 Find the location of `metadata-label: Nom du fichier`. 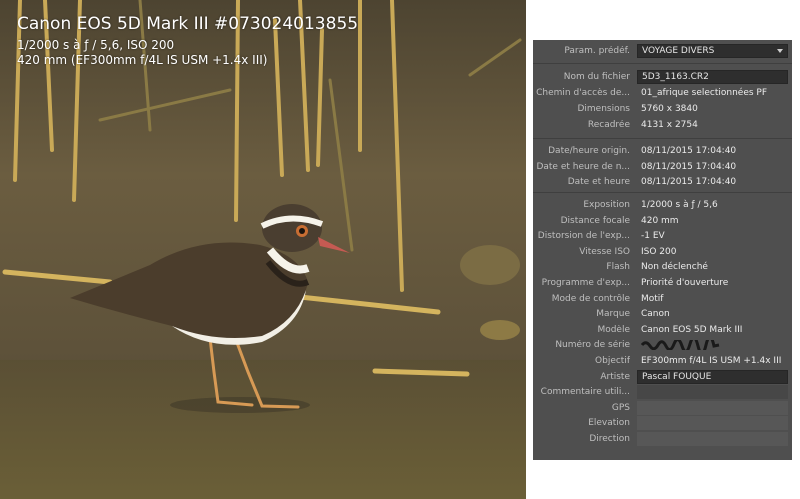

metadata-label: Nom du fichier is located at coordinates (596, 77).